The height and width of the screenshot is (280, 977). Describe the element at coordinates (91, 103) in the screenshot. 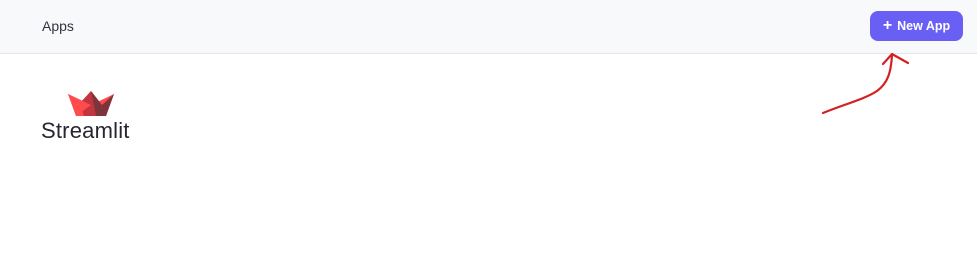

I see `streamlit-boat-logo-icon` at that location.